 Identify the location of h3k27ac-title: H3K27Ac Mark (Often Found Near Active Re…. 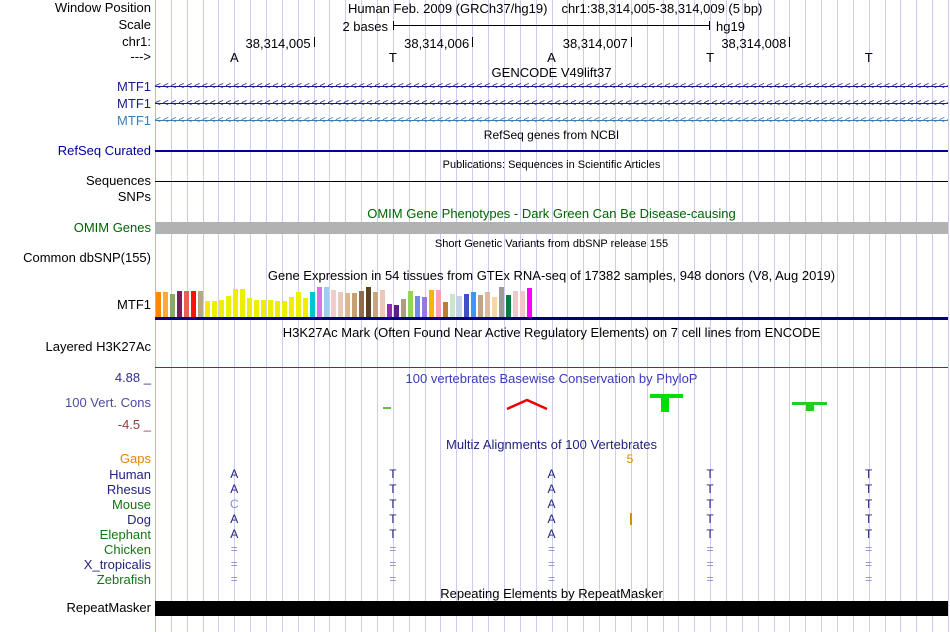
(551, 332).